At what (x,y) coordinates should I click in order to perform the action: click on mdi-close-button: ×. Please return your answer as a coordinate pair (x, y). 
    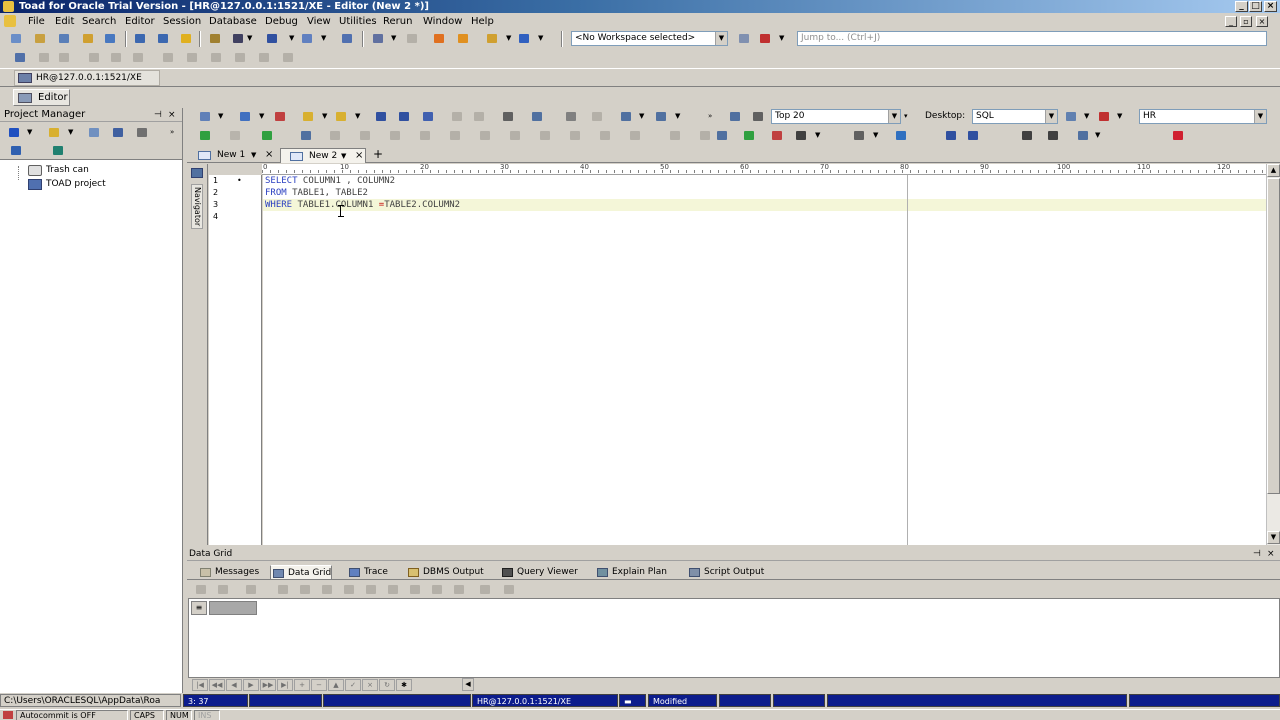
    Looking at the image, I should click on (1262, 21).